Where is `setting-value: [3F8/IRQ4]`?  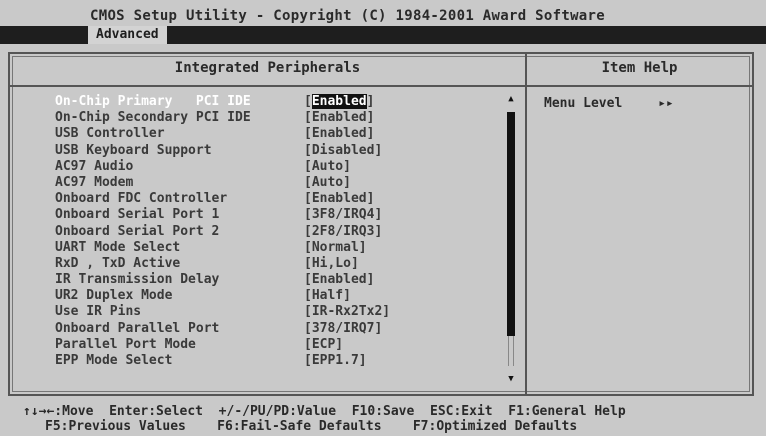 setting-value: [3F8/IRQ4] is located at coordinates (343, 215).